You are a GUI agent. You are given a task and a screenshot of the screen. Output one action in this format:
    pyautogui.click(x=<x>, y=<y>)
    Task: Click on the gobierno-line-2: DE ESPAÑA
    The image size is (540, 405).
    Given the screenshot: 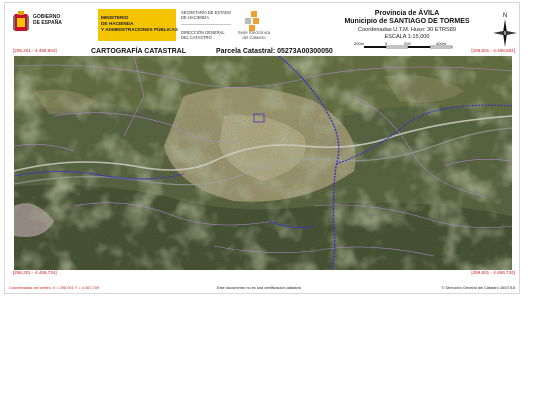 What is the action you would take?
    pyautogui.click(x=47, y=23)
    